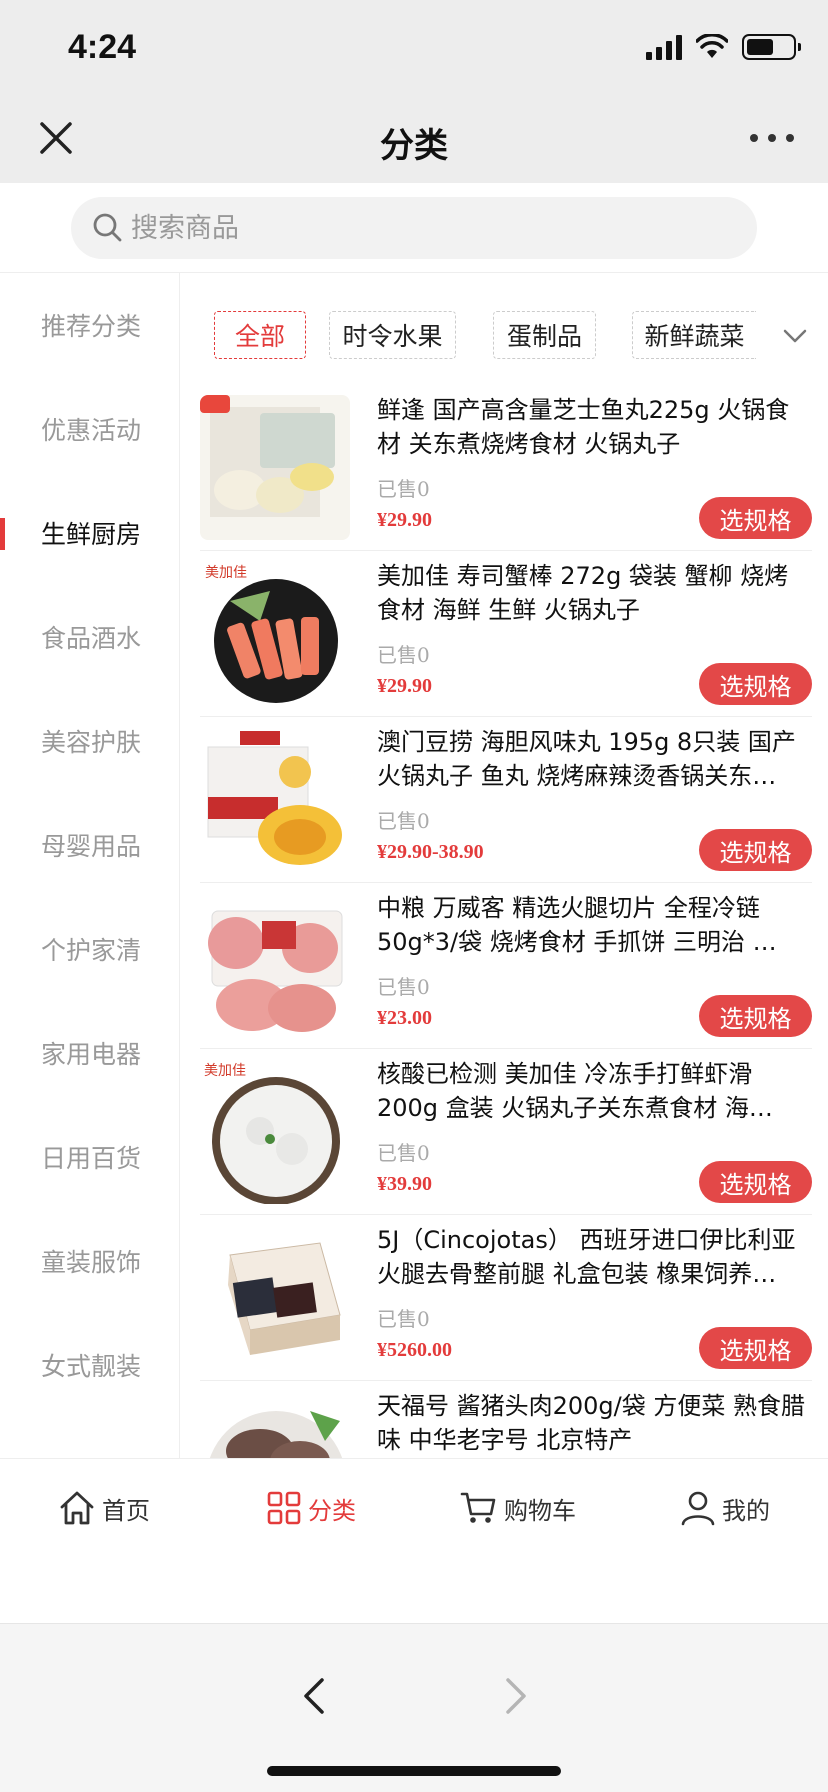 The width and height of the screenshot is (828, 1792). What do you see at coordinates (404, 1018) in the screenshot?
I see `product-price: ¥23.00` at bounding box center [404, 1018].